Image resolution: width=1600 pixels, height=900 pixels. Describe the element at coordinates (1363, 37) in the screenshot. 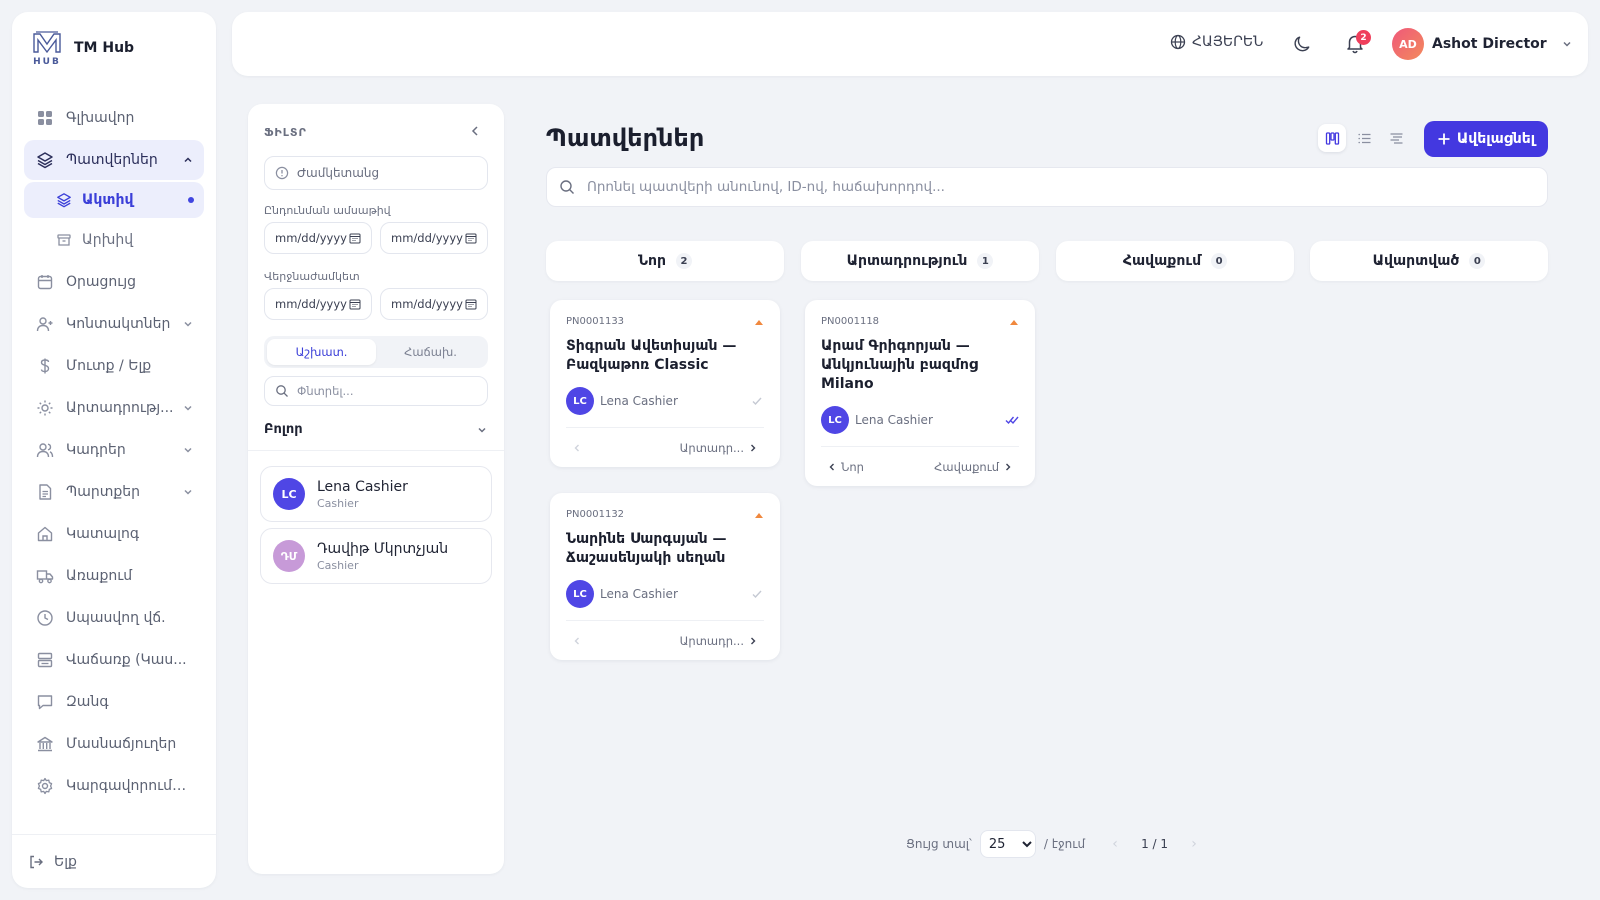

I see `notification-badge: 2` at that location.